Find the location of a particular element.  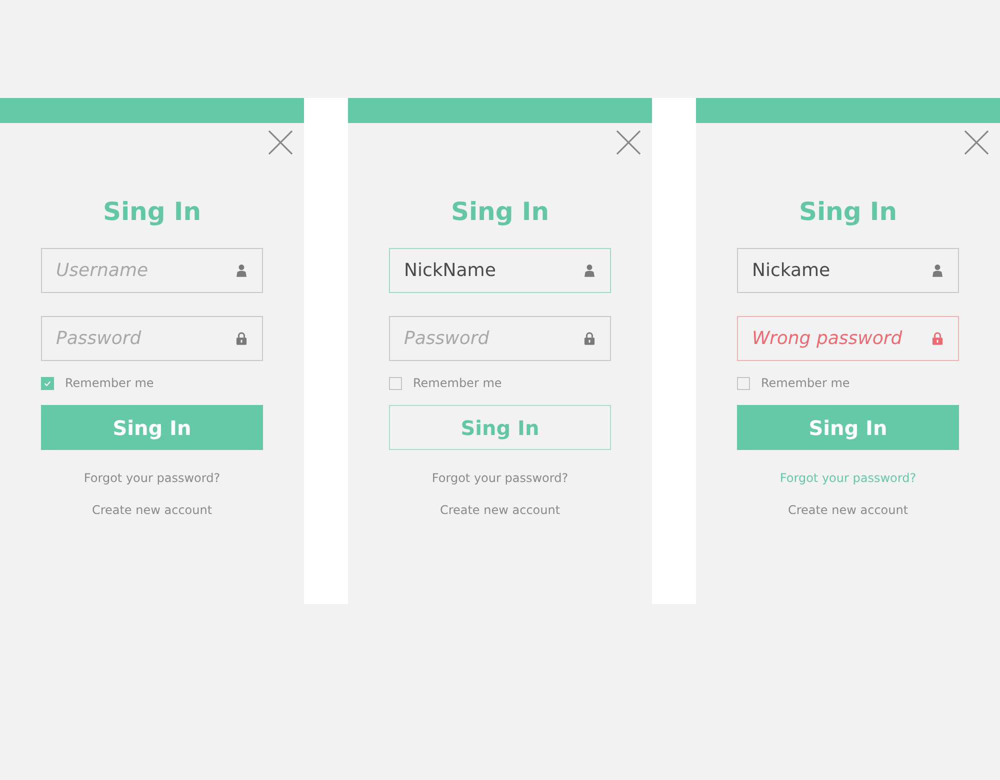

input-field: Wrong password is located at coordinates (848, 338).